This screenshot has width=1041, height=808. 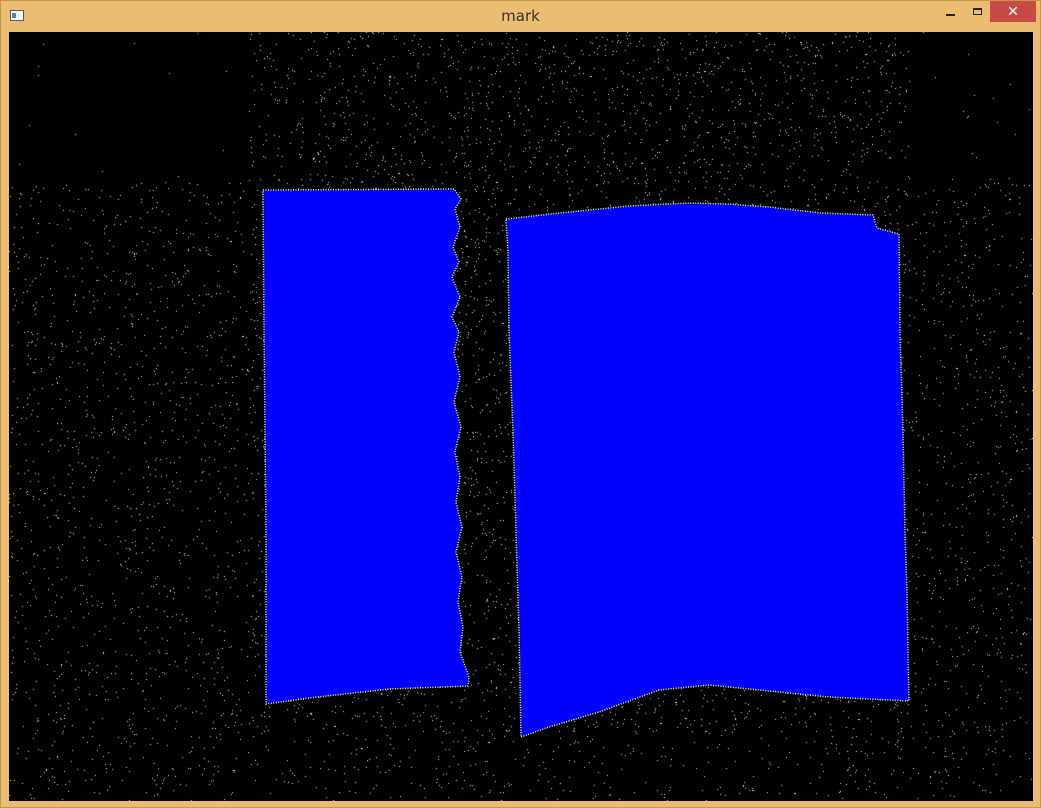 I want to click on minimize-button, so click(x=950, y=11).